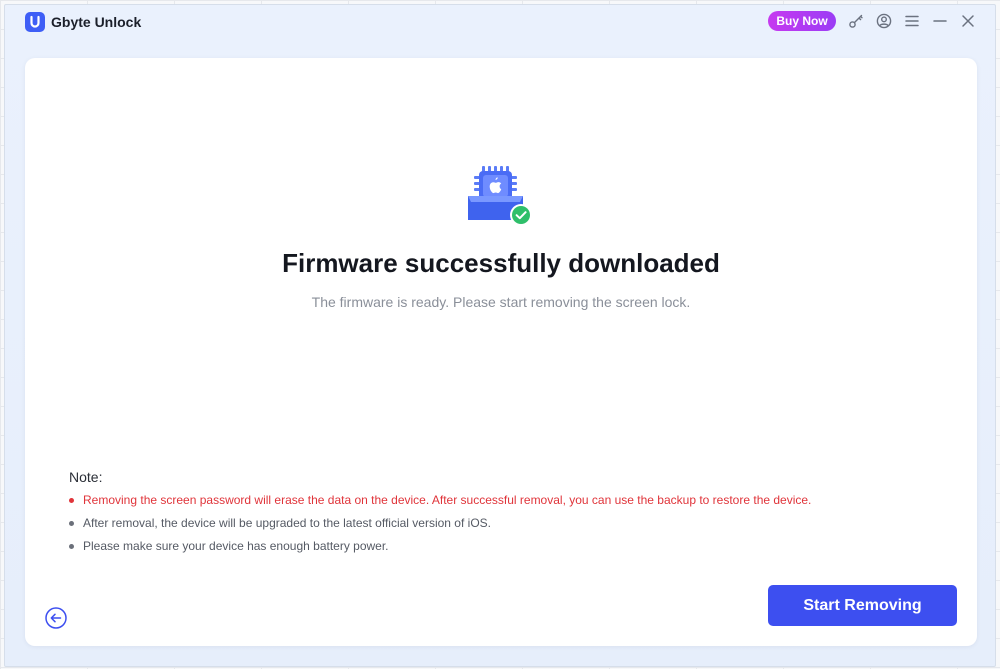  Describe the element at coordinates (501, 197) in the screenshot. I see `firmware-chip-check-icon` at that location.